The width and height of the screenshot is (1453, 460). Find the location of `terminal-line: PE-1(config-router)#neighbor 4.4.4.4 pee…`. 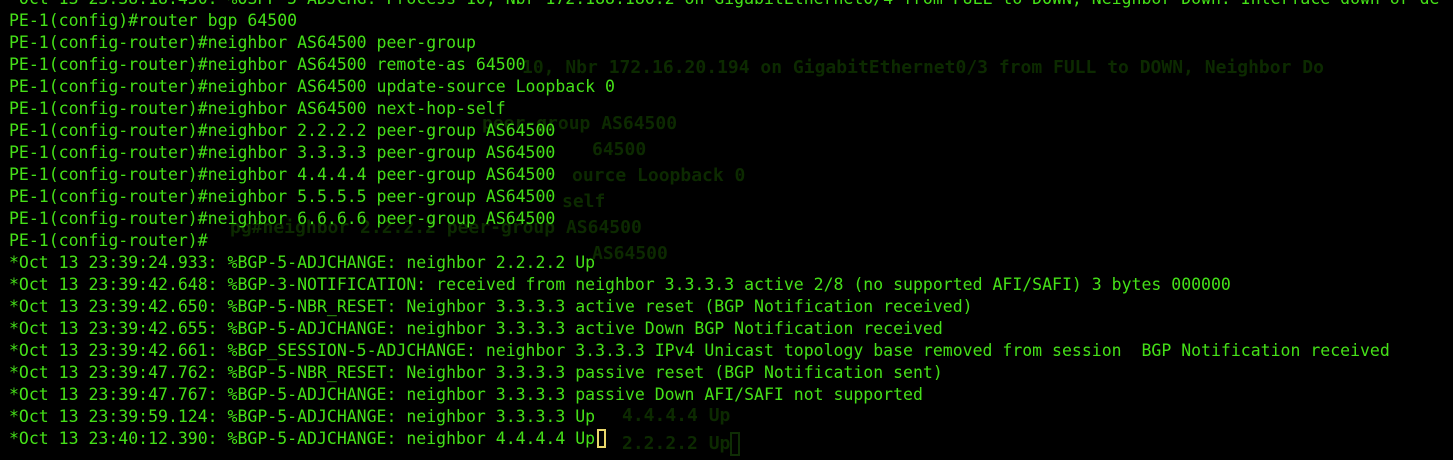

terminal-line: PE-1(config-router)#neighbor 4.4.4.4 pee… is located at coordinates (282, 174).